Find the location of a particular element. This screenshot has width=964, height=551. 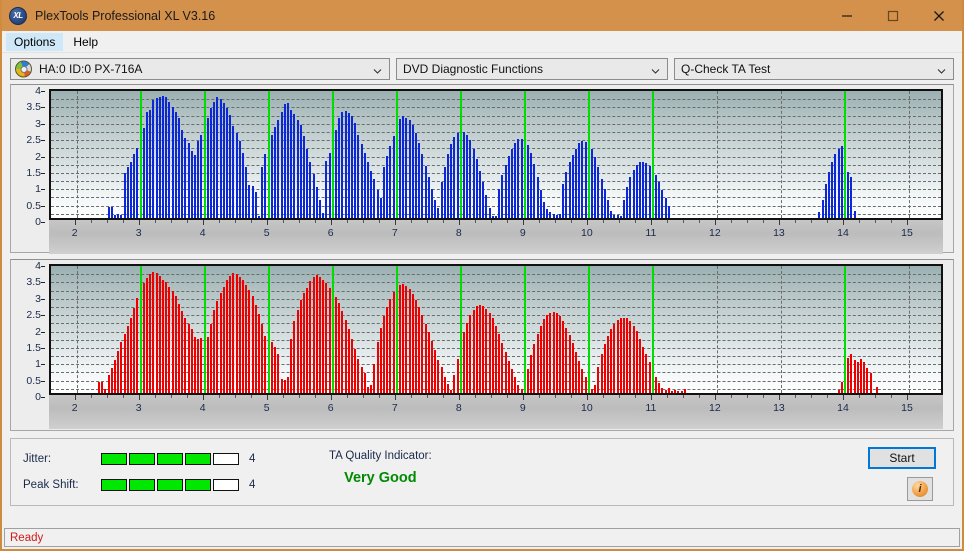

menu-item-help: Help is located at coordinates (85, 42).